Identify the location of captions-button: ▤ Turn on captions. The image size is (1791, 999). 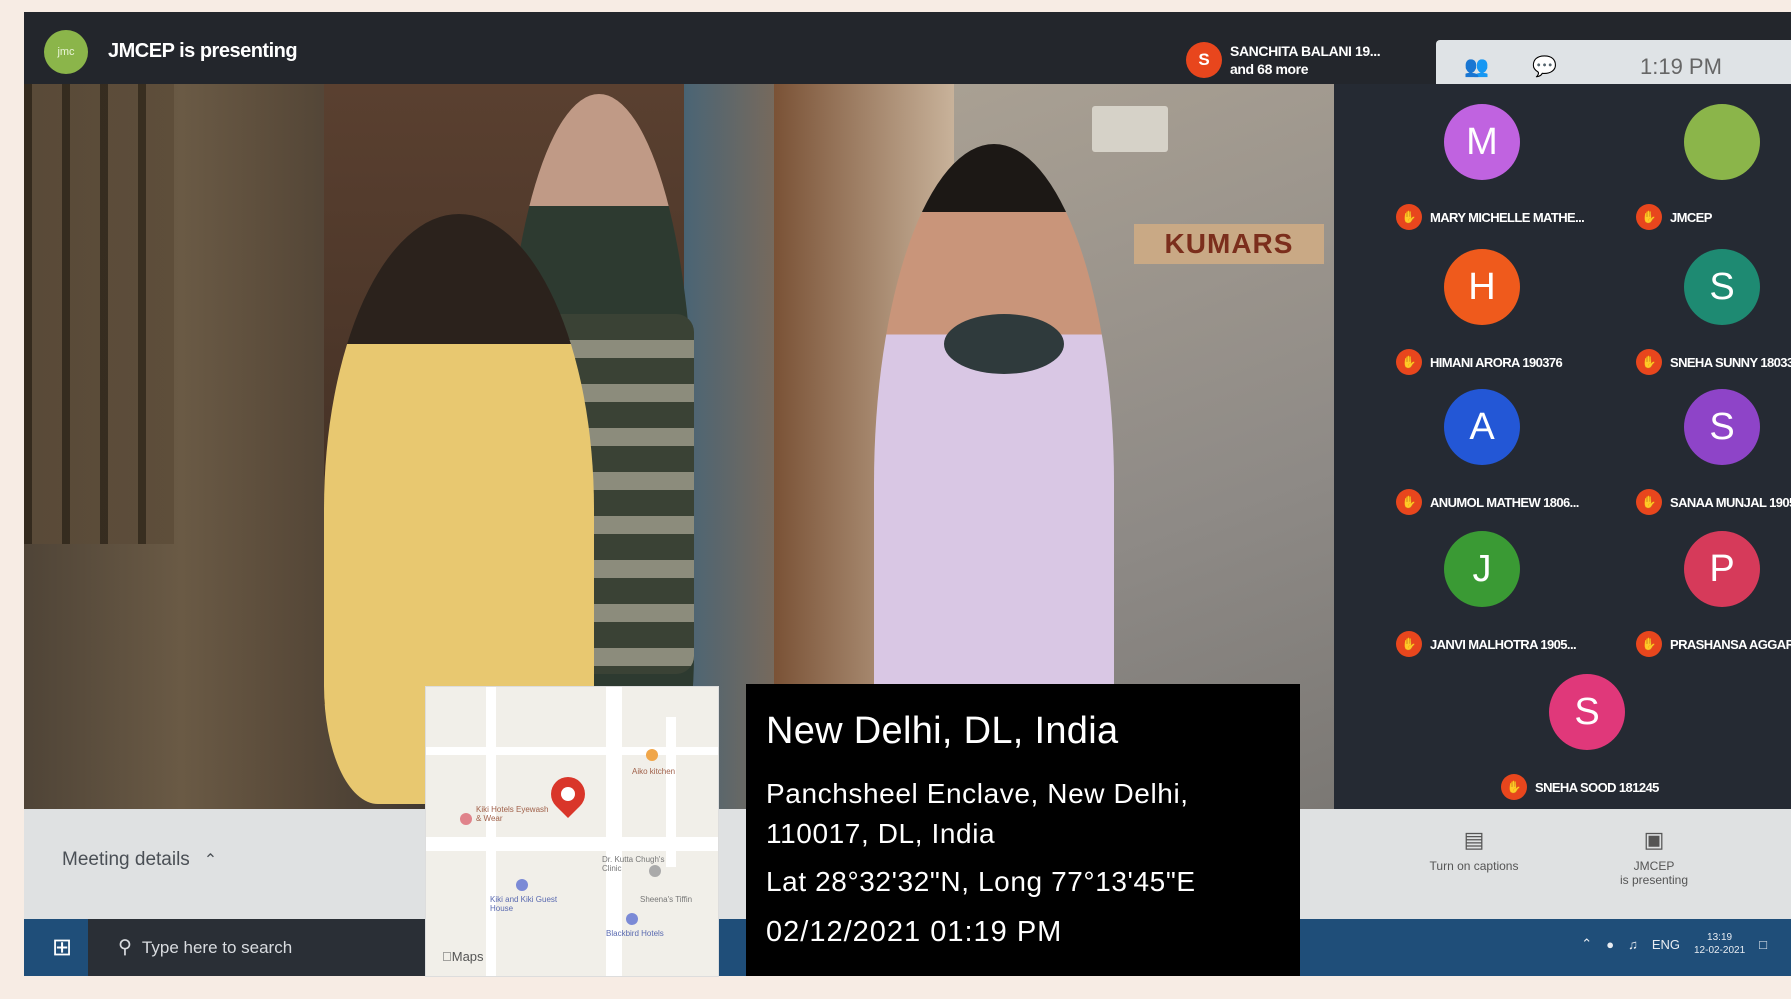
(1474, 850).